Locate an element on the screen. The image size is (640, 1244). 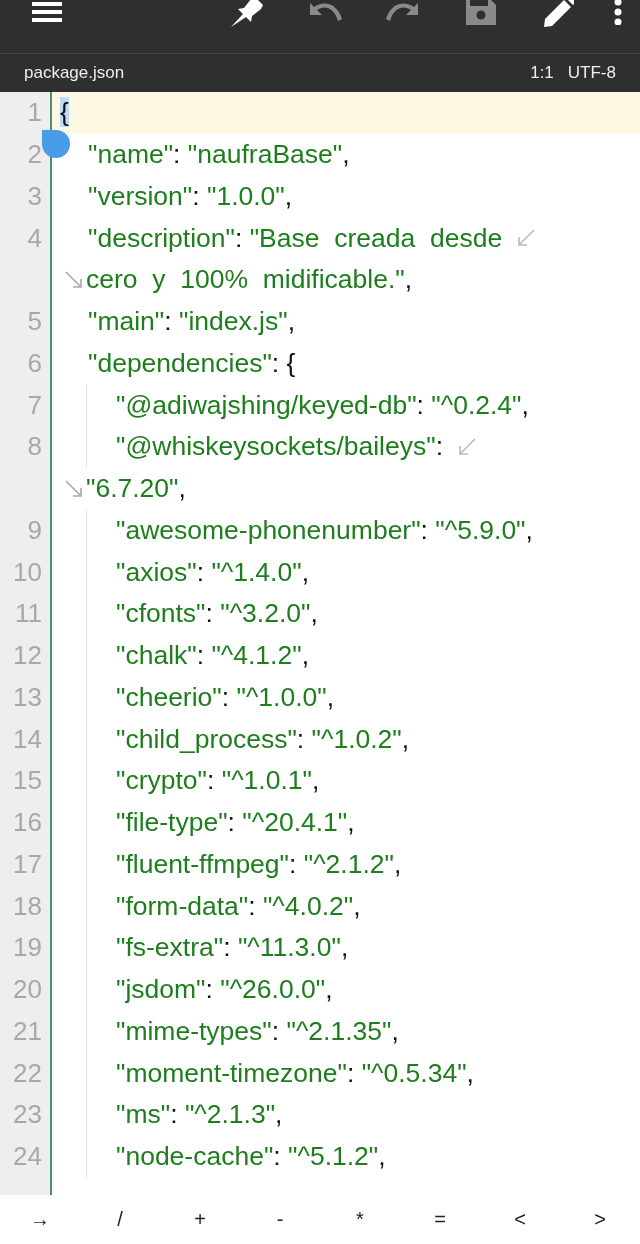
code-line: "main": "index.js", is located at coordinates (192, 322).